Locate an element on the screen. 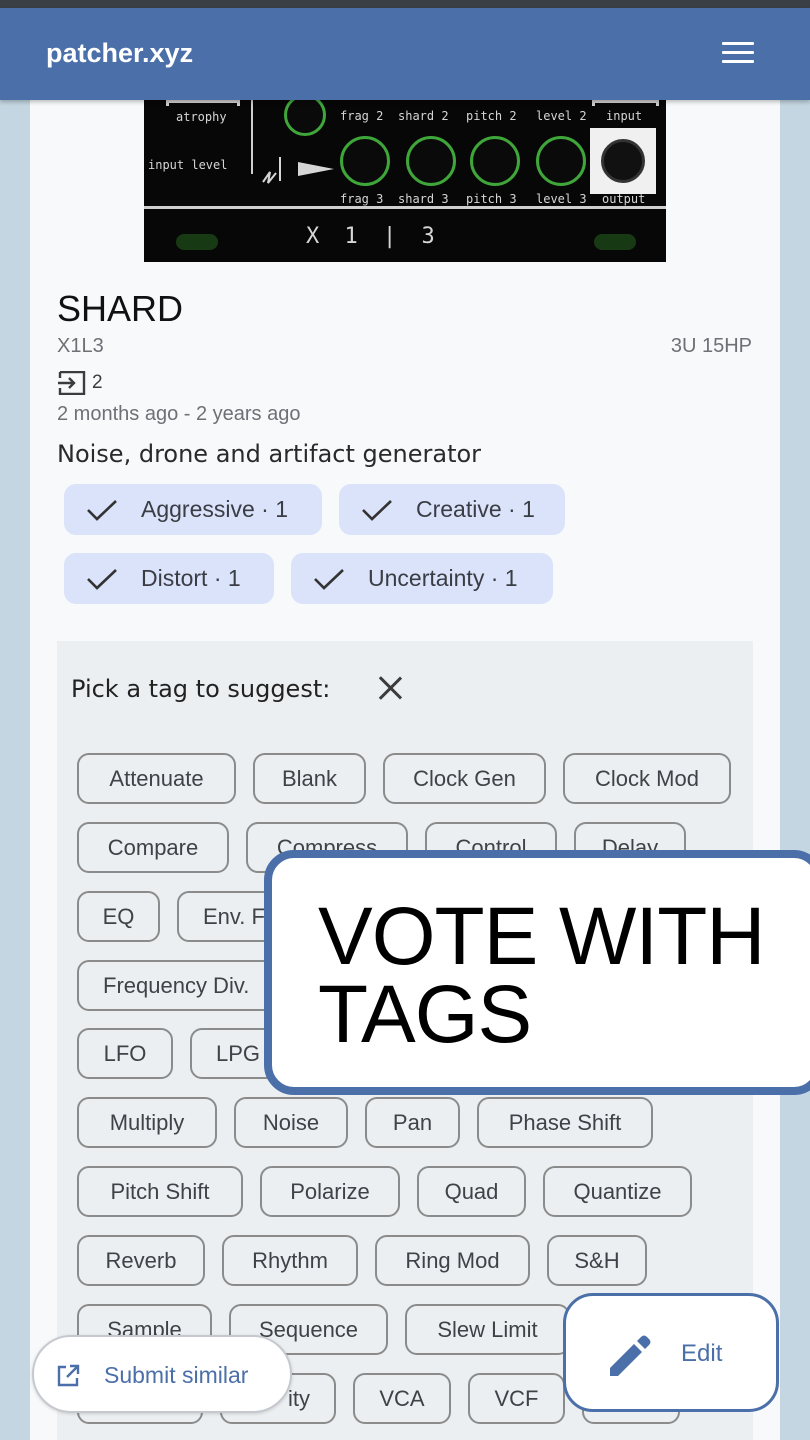 The image size is (810, 1440). tag-chip: Reverb is located at coordinates (141, 1260).